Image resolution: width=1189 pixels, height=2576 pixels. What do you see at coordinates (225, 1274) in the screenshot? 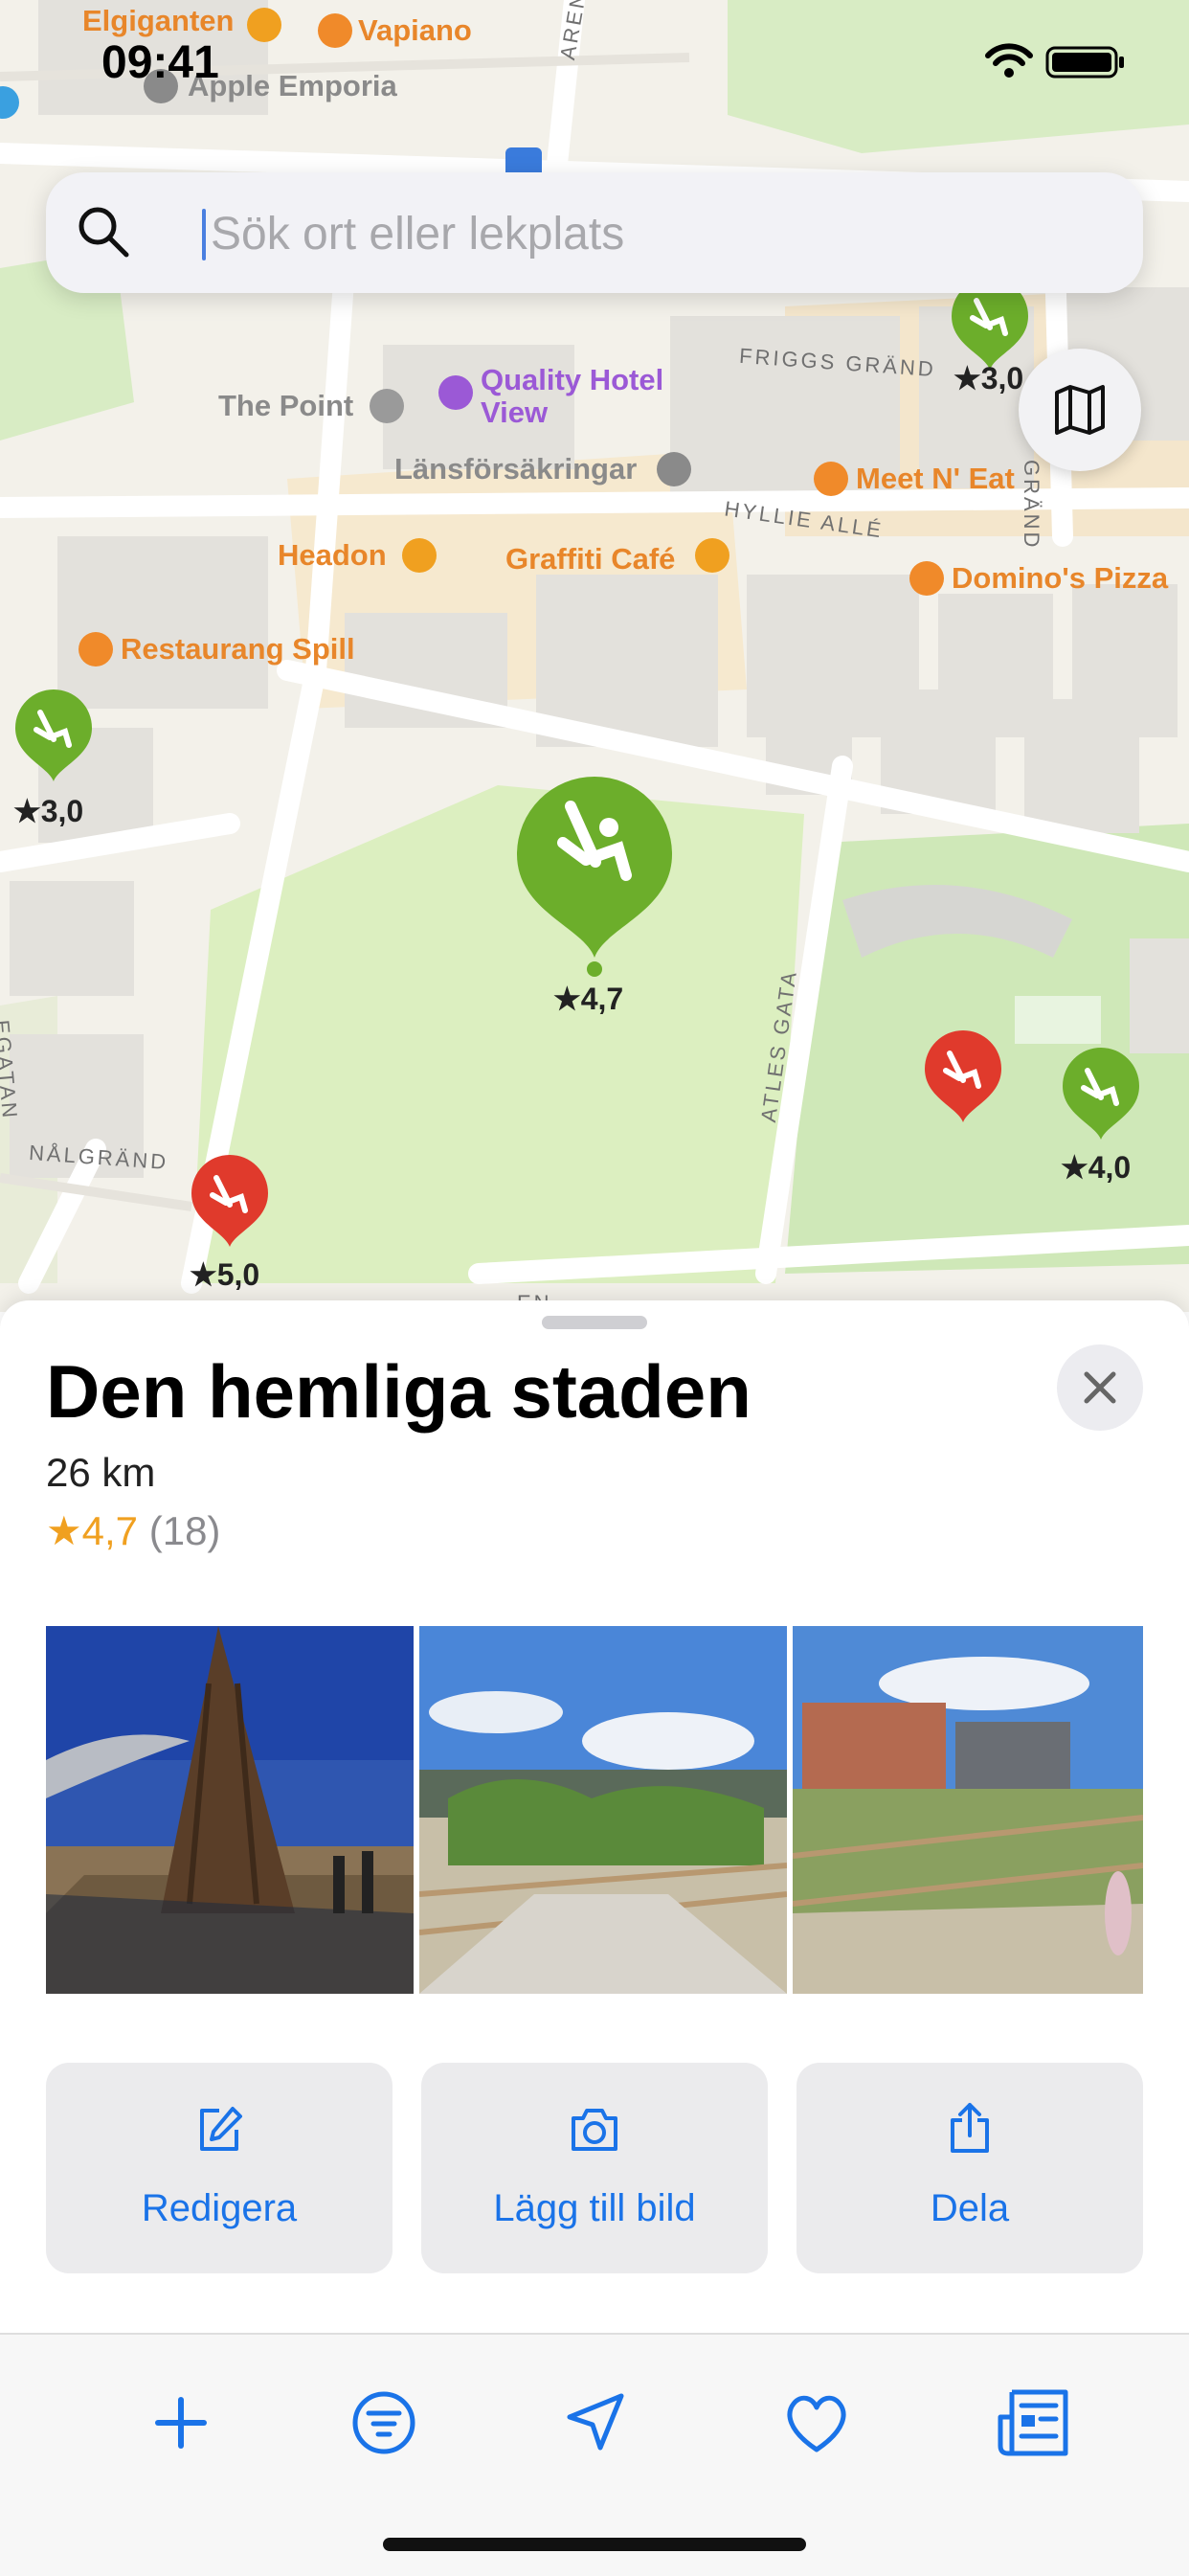
I see `pin-rating: ★5,0` at bounding box center [225, 1274].